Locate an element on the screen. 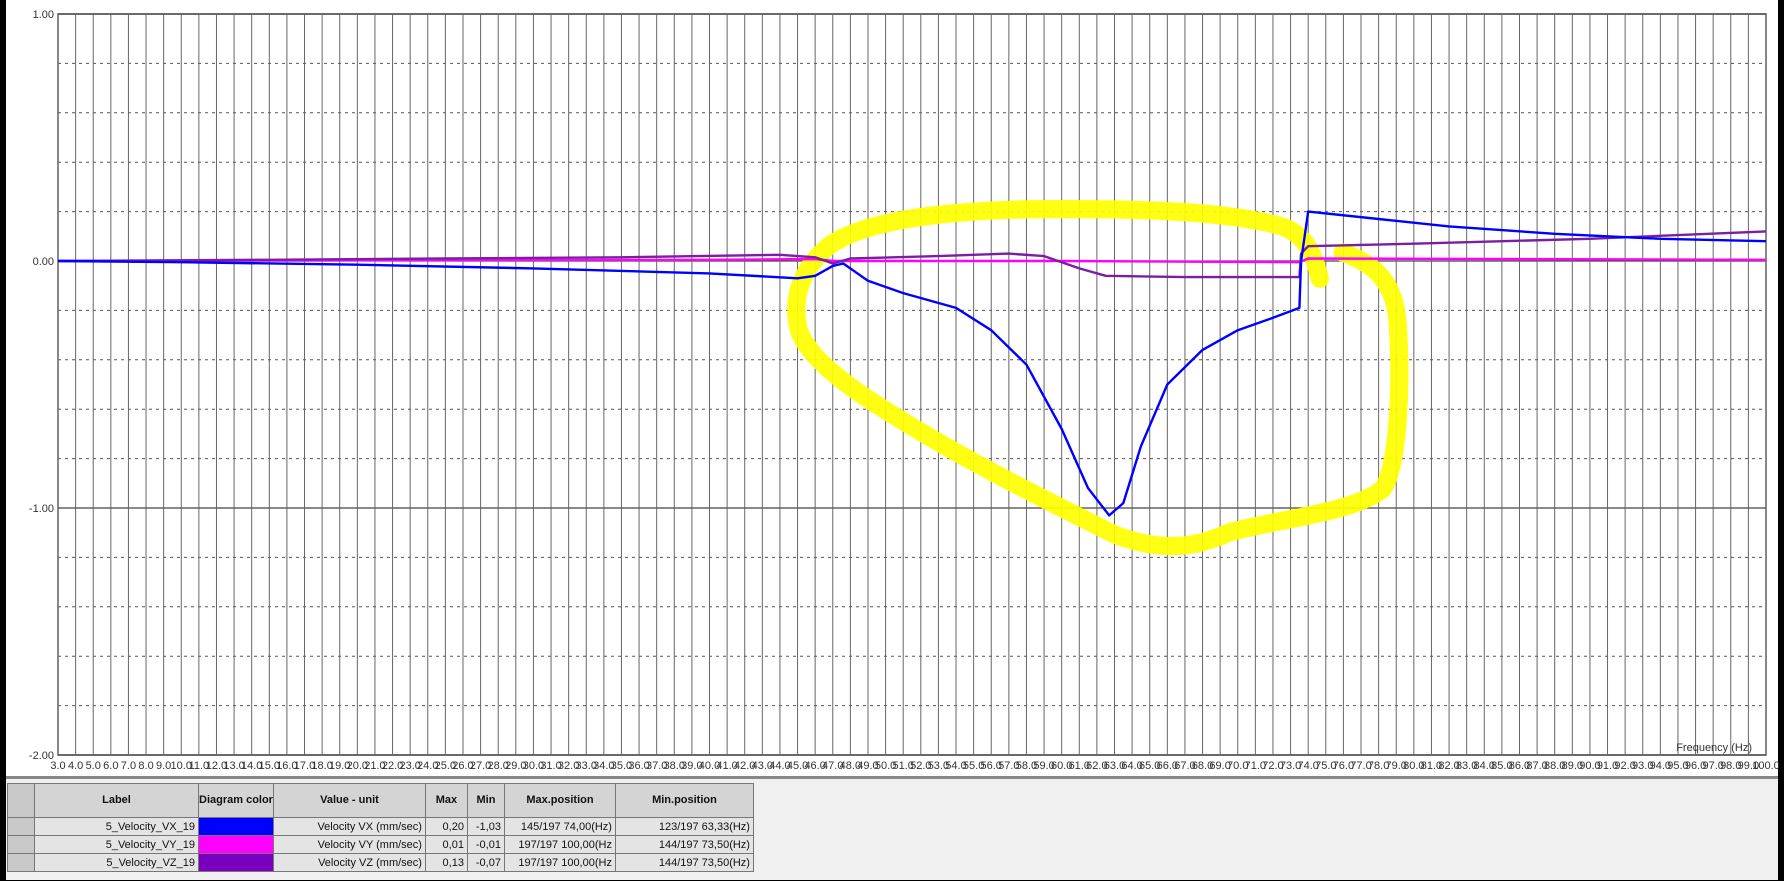 This screenshot has height=881, width=1784. cell-min-position: 123/197 63,33(Hz) is located at coordinates (684, 826).